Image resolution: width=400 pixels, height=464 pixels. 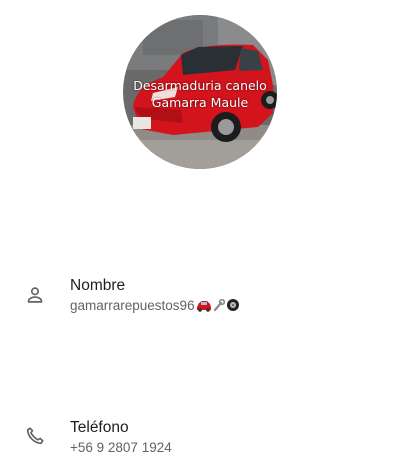 What do you see at coordinates (200, 102) in the screenshot?
I see `photo-caption-line2: Gamarra Maule` at bounding box center [200, 102].